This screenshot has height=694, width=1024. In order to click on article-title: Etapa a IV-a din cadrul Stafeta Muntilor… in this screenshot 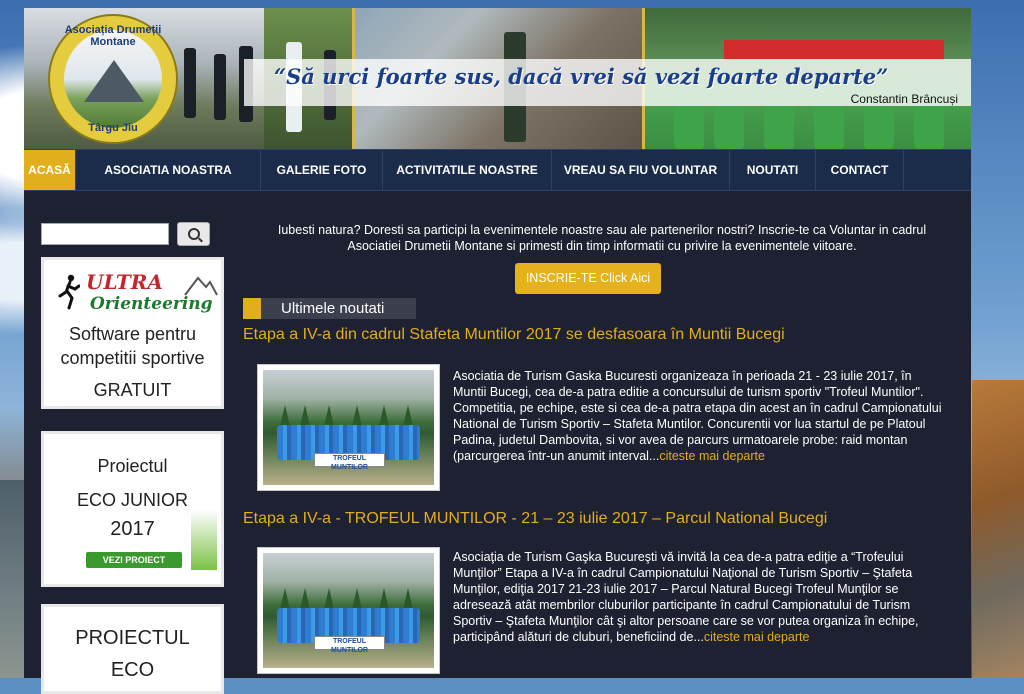, I will do `click(514, 335)`.